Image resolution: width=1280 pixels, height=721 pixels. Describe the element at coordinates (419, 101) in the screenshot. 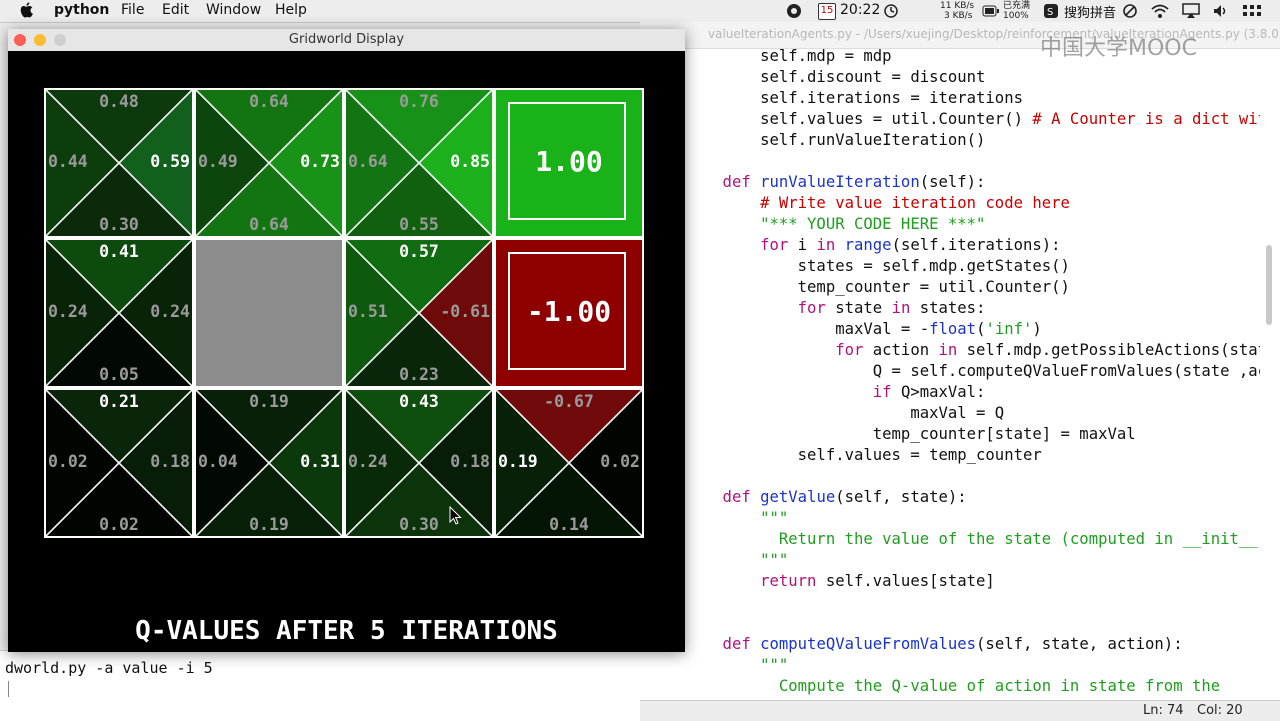

I see `q-value-north: 0.76` at that location.